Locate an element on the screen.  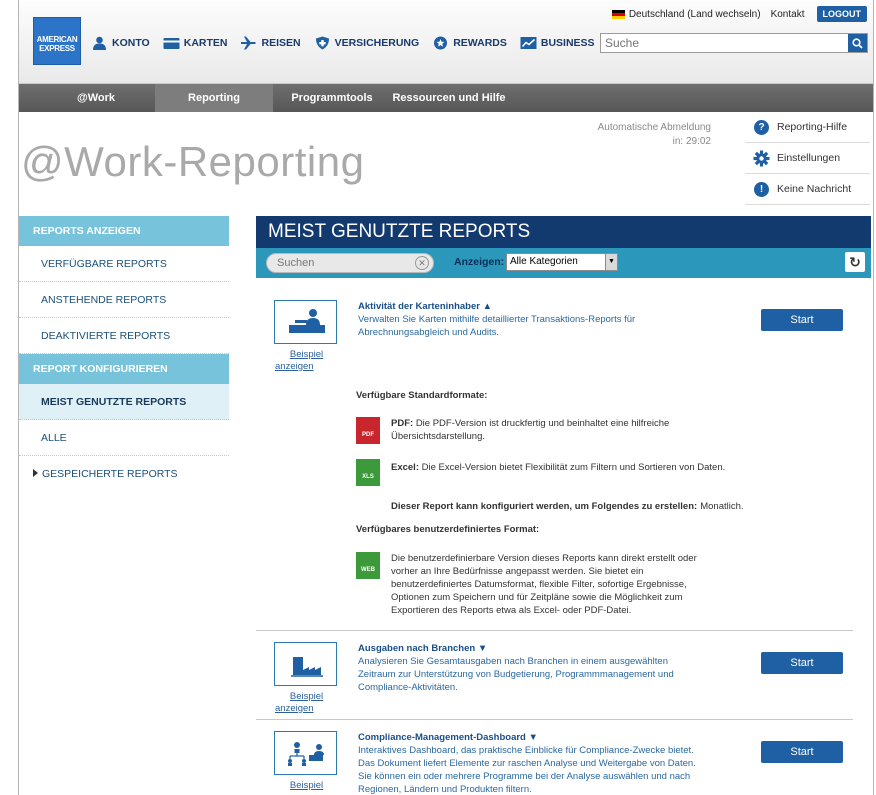
nav-item-konto: KONTO is located at coordinates (120, 43).